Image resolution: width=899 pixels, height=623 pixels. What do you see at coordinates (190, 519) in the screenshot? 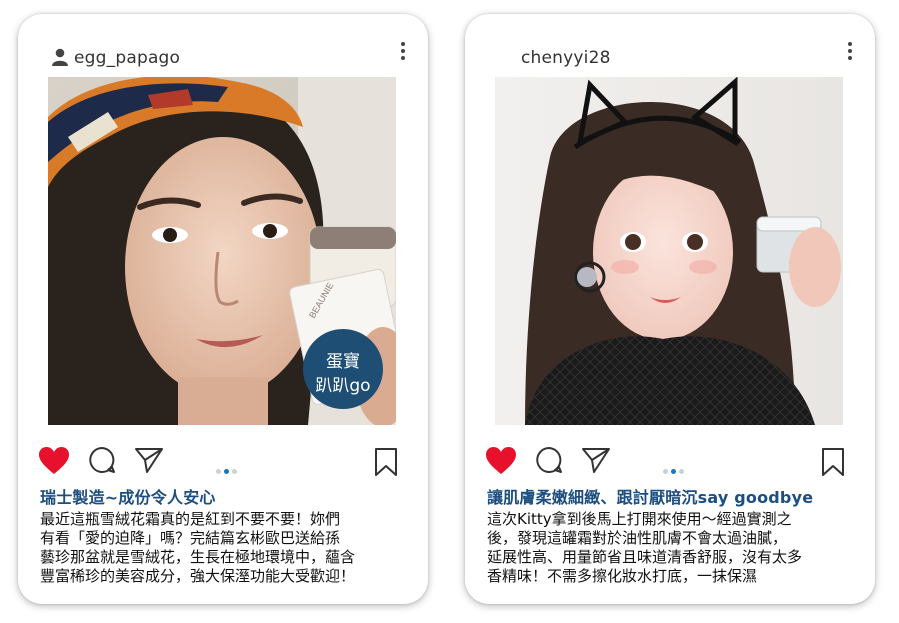
I see `body-line: 最近這瓶雪絨花霜真的是紅到不要不要！妳們` at bounding box center [190, 519].